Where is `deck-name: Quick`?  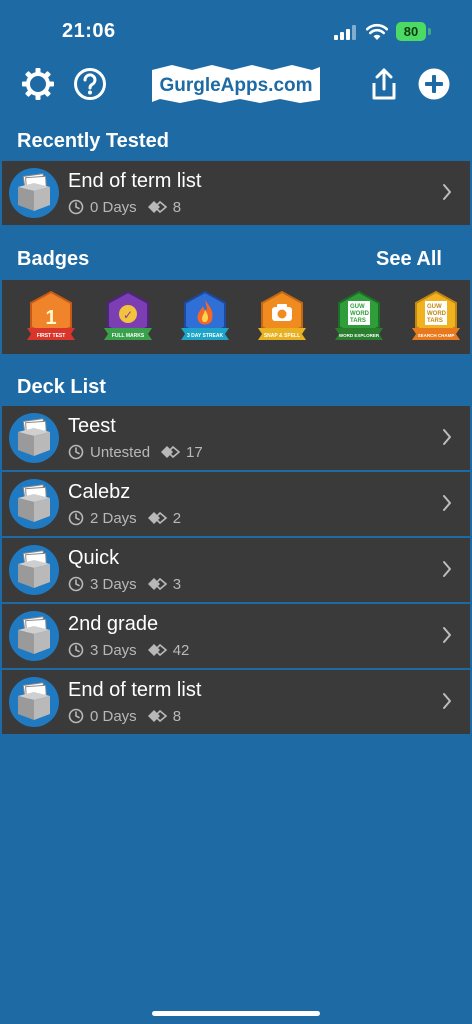
deck-name: Quick is located at coordinates (94, 558).